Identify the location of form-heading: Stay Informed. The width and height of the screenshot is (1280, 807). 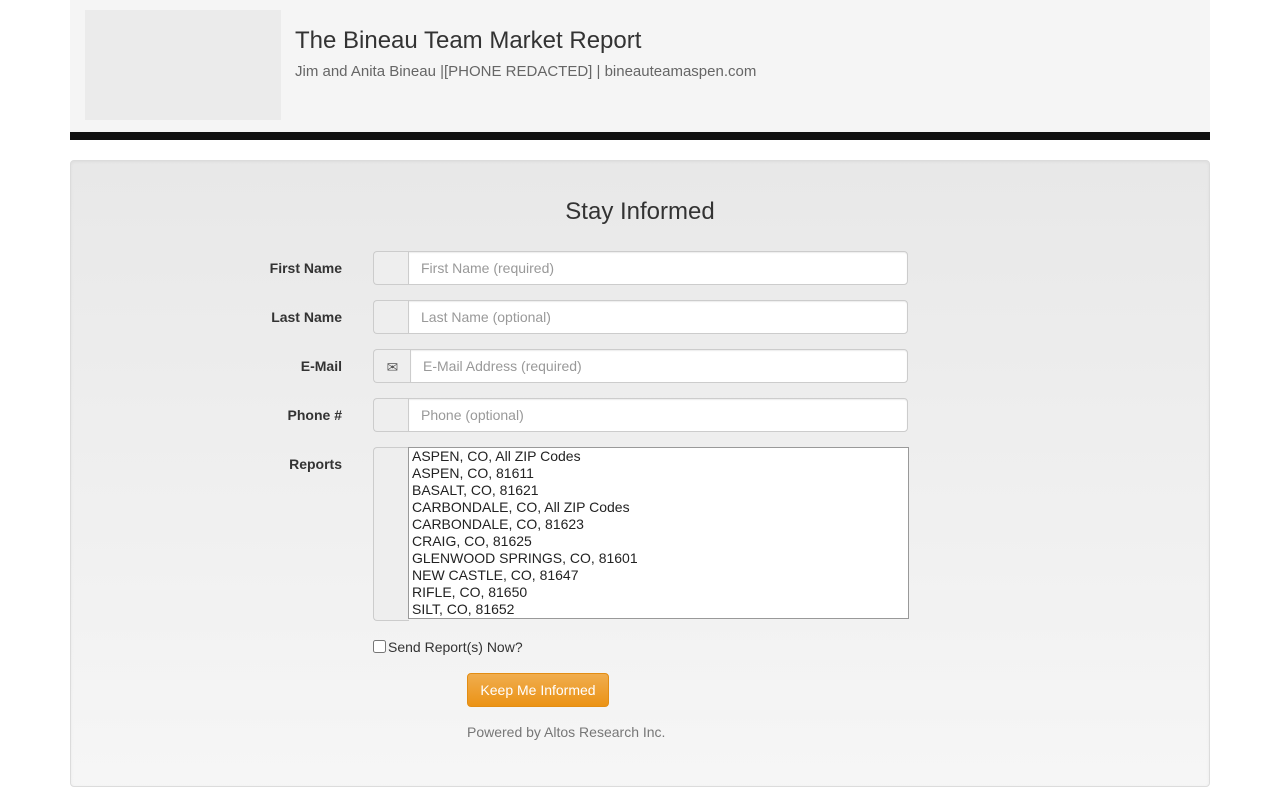
(640, 211).